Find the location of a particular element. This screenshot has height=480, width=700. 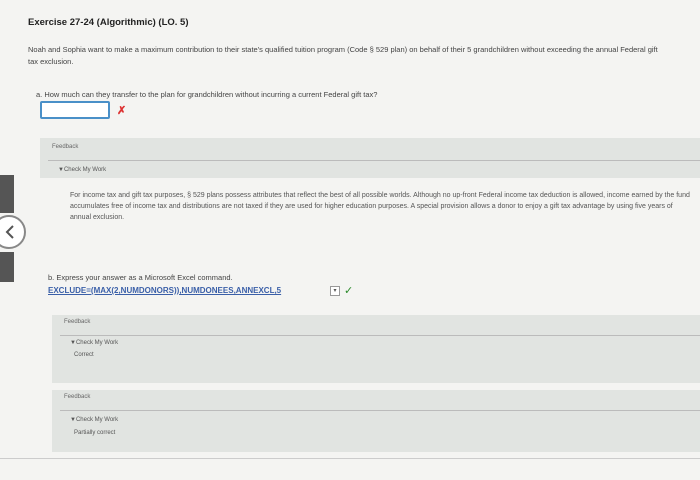

chevron-down-icon: ▾ is located at coordinates (335, 291).